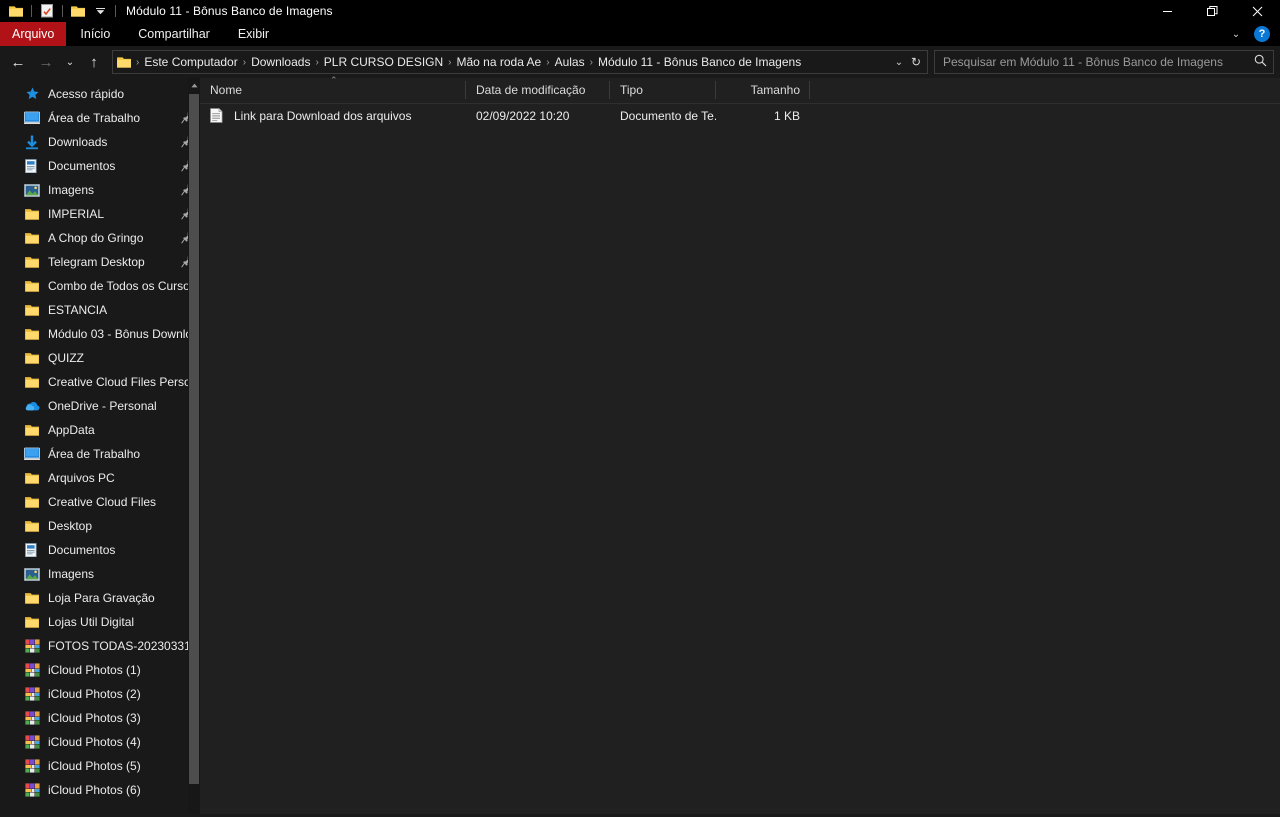 The image size is (1280, 817). I want to click on scrollbar-thumb, so click(194, 439).